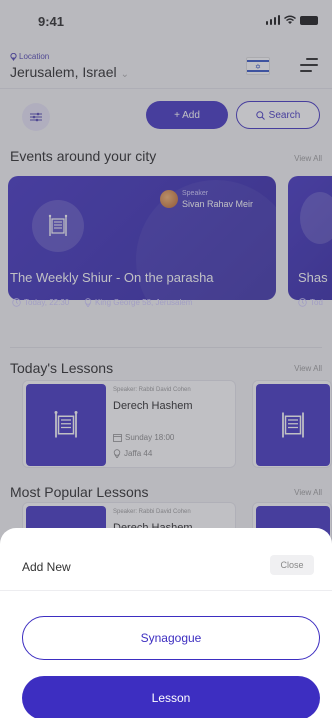 The image size is (332, 718). I want to click on close-button: Close, so click(292, 565).